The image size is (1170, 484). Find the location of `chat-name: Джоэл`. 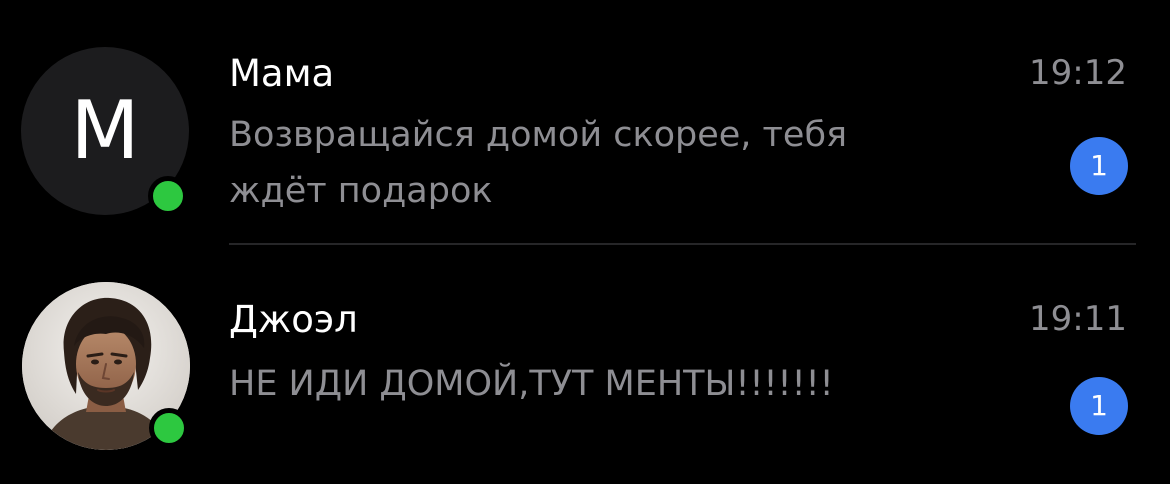

chat-name: Джоэл is located at coordinates (293, 319).